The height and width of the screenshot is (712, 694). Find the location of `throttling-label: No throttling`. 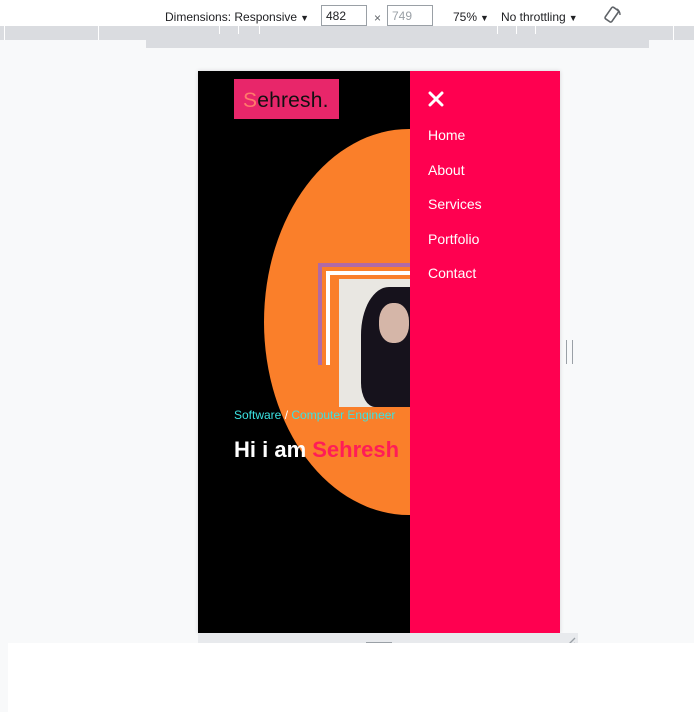

throttling-label: No throttling is located at coordinates (533, 17).